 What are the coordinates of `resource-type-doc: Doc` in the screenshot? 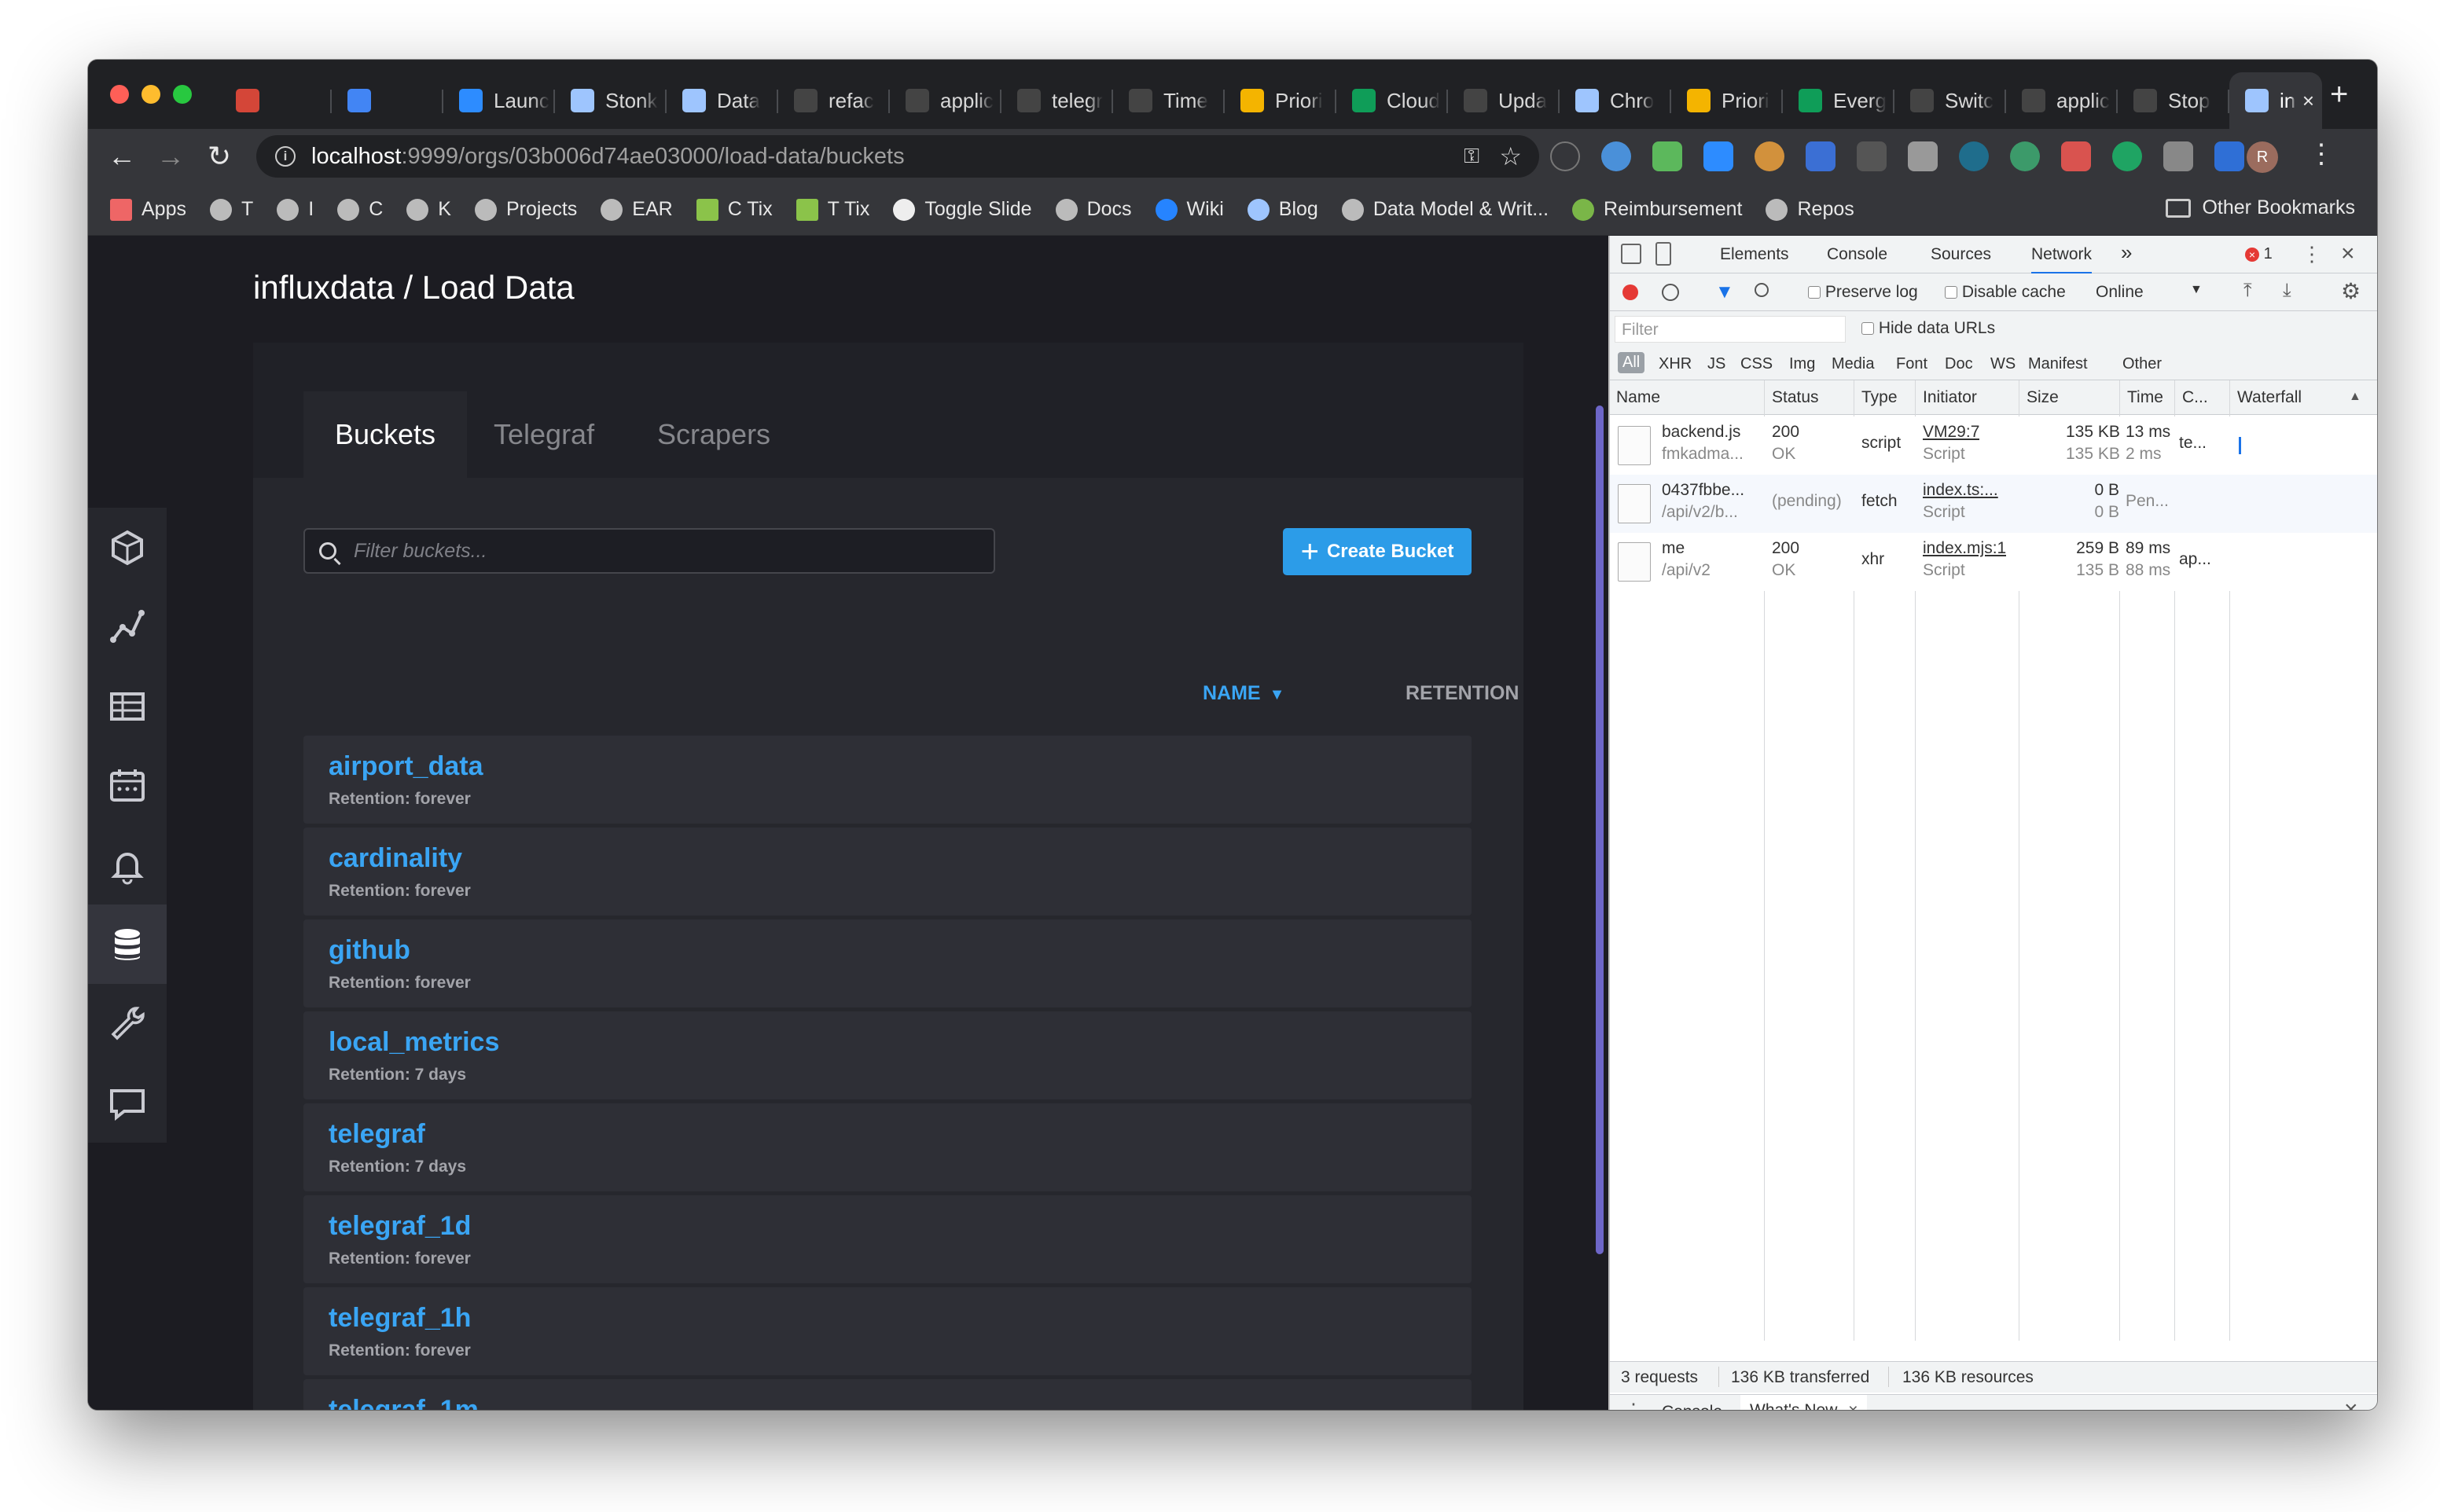 It's located at (1959, 364).